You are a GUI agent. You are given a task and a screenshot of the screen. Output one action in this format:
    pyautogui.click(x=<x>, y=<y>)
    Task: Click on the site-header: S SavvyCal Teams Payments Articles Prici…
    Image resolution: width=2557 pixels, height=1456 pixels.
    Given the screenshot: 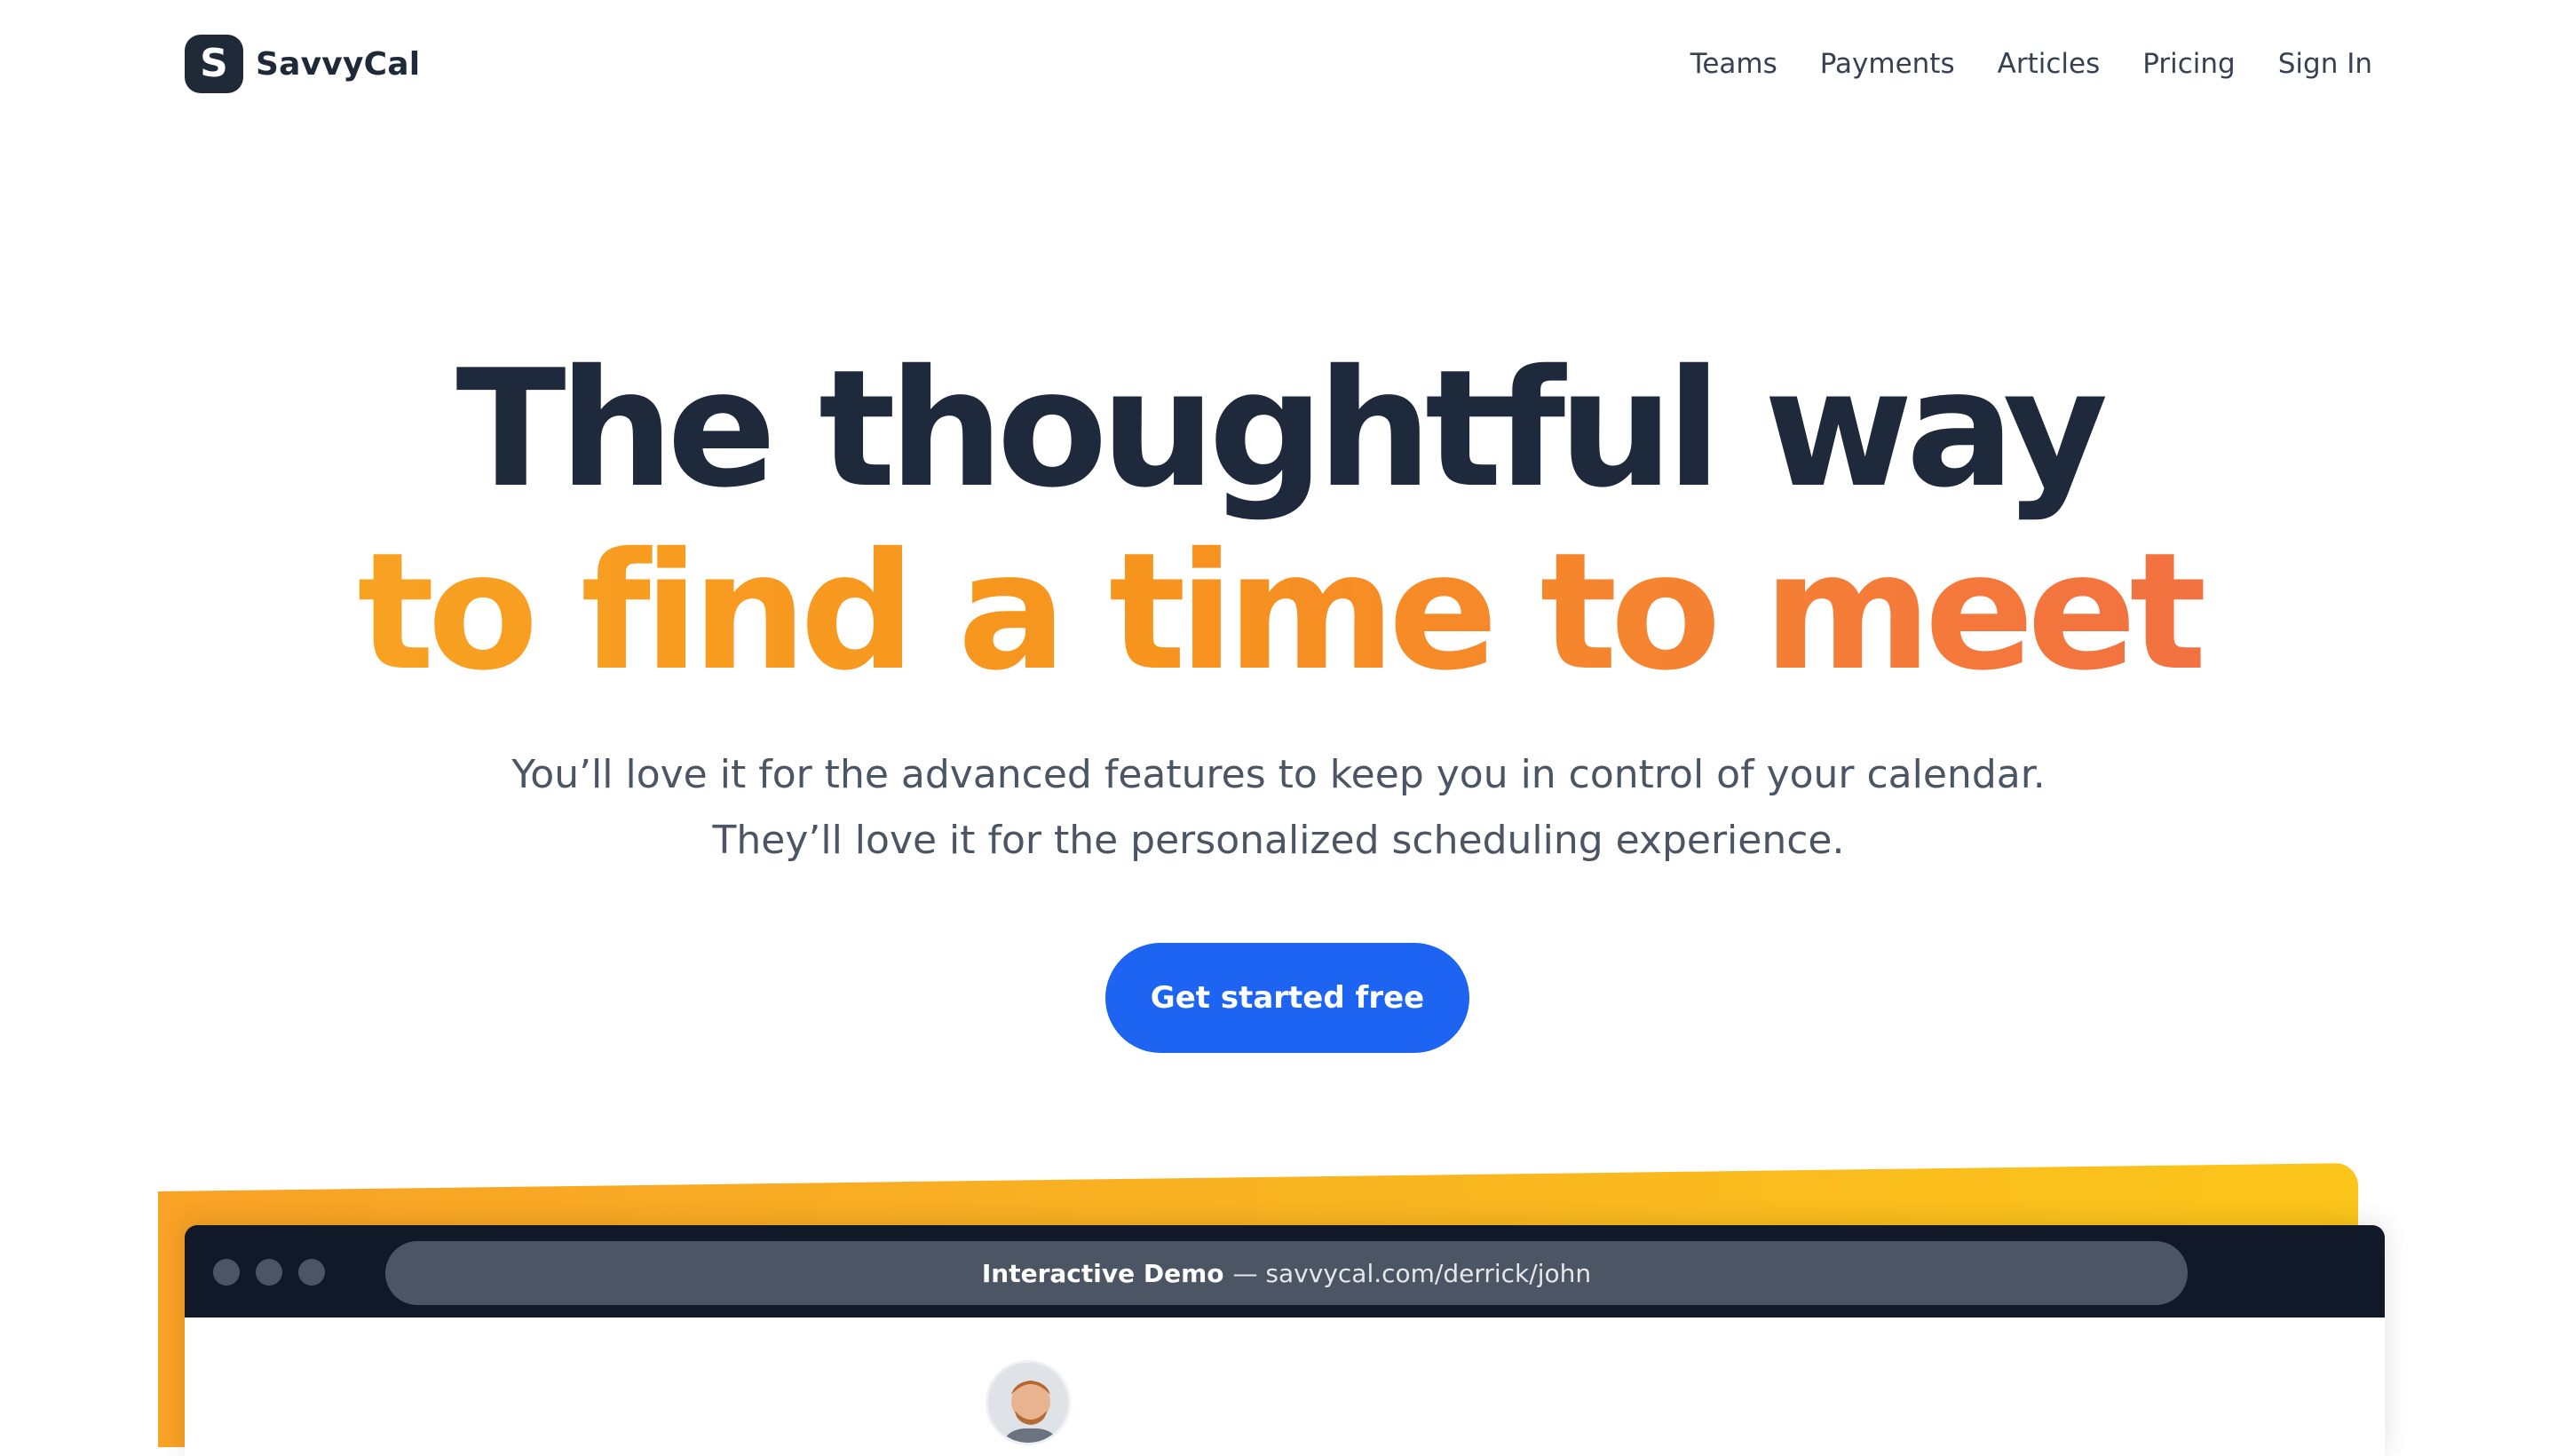 What is the action you would take?
    pyautogui.click(x=1278, y=64)
    